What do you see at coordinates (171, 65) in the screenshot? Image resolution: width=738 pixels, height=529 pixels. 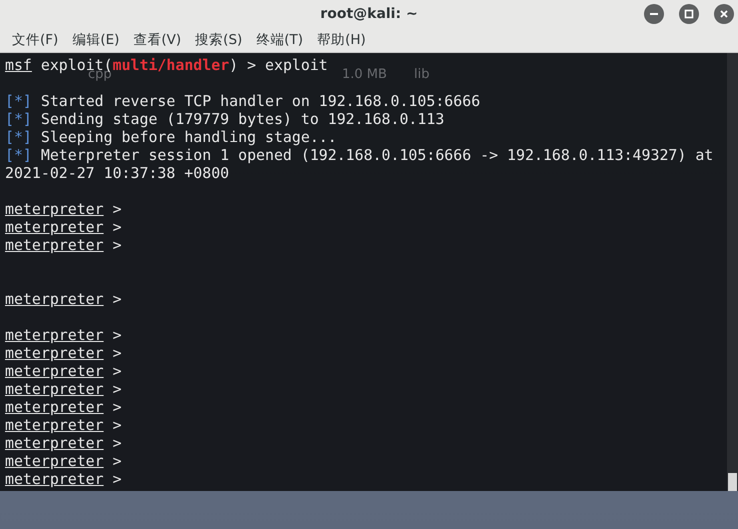 I see `module-name: multi/handler` at bounding box center [171, 65].